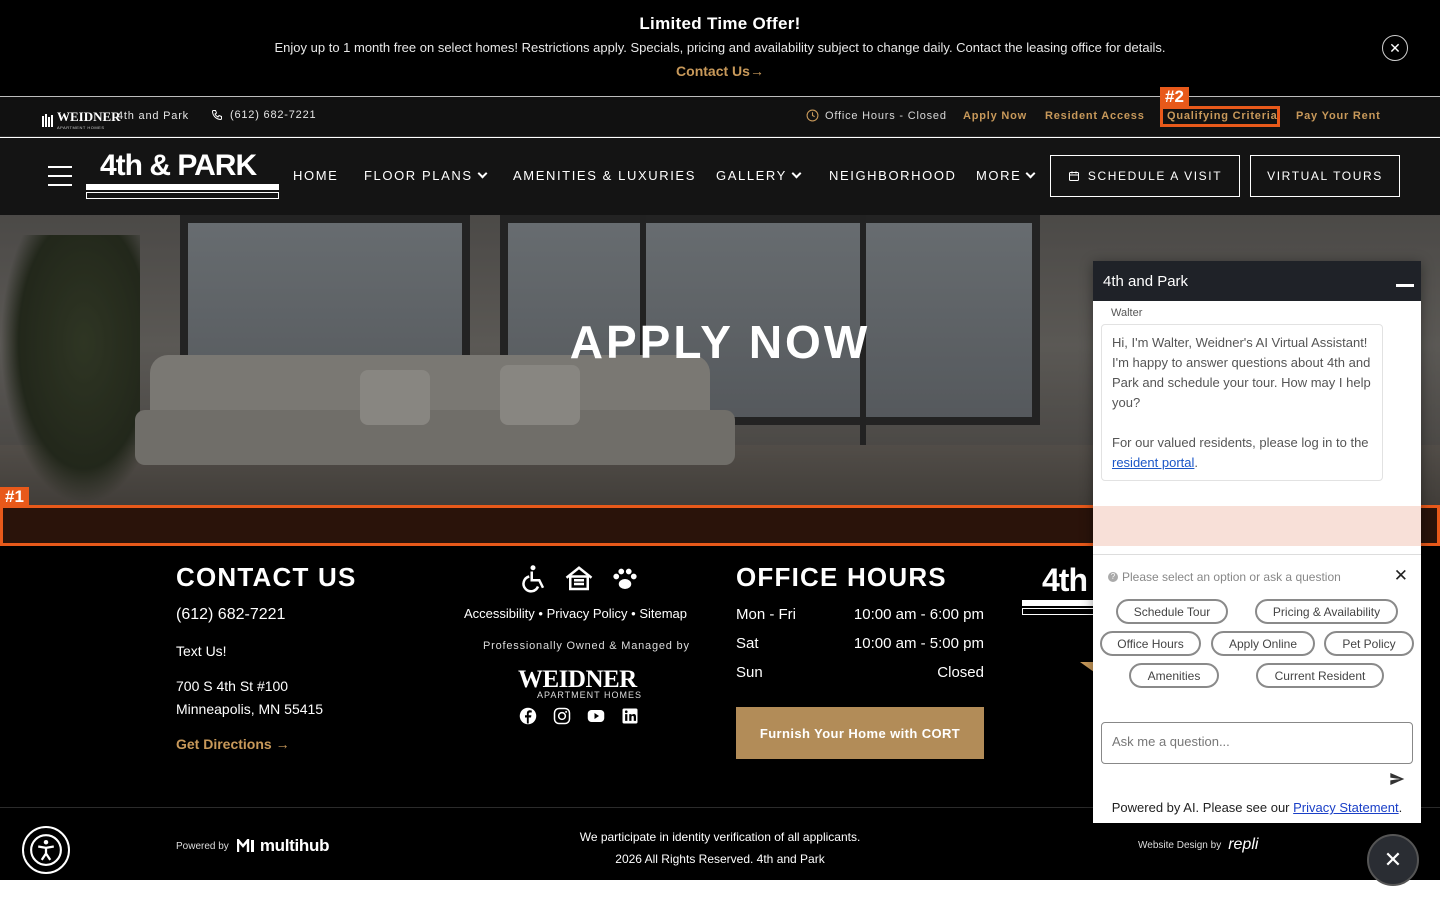  I want to click on utility-phone-link: (612) 682-7221, so click(263, 115).